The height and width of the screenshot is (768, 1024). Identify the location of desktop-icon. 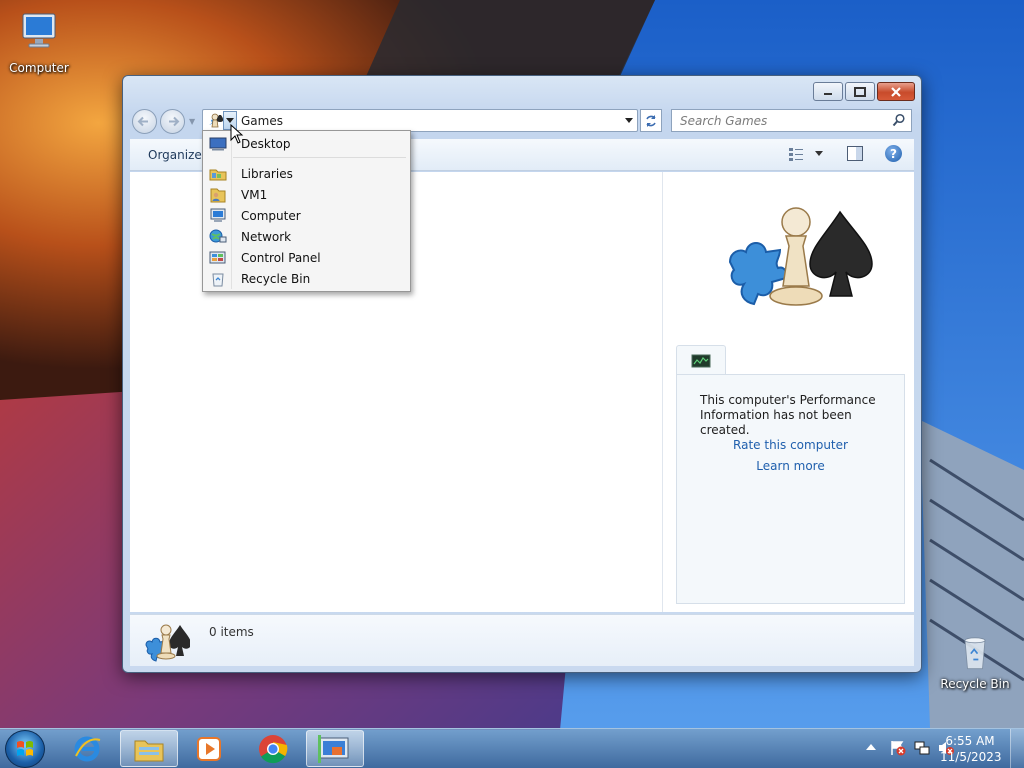
(218, 143).